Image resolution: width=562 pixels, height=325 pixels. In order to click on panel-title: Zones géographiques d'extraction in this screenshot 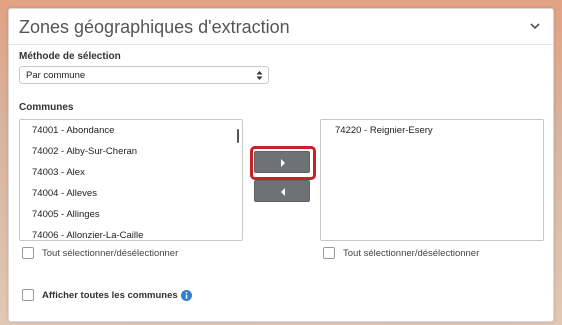, I will do `click(154, 27)`.